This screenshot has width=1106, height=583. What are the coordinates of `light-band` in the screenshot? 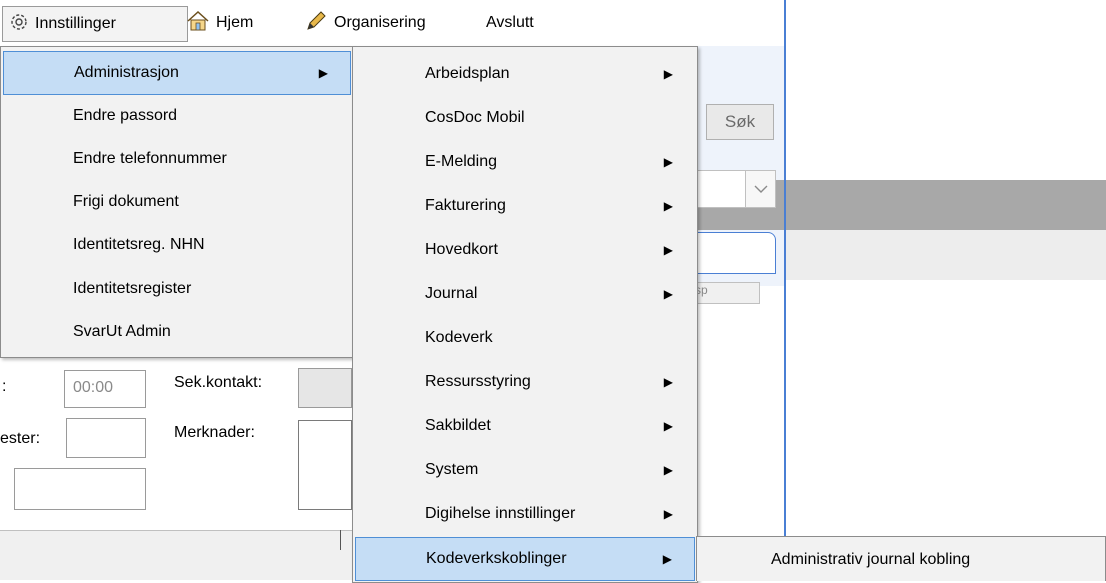 It's located at (946, 255).